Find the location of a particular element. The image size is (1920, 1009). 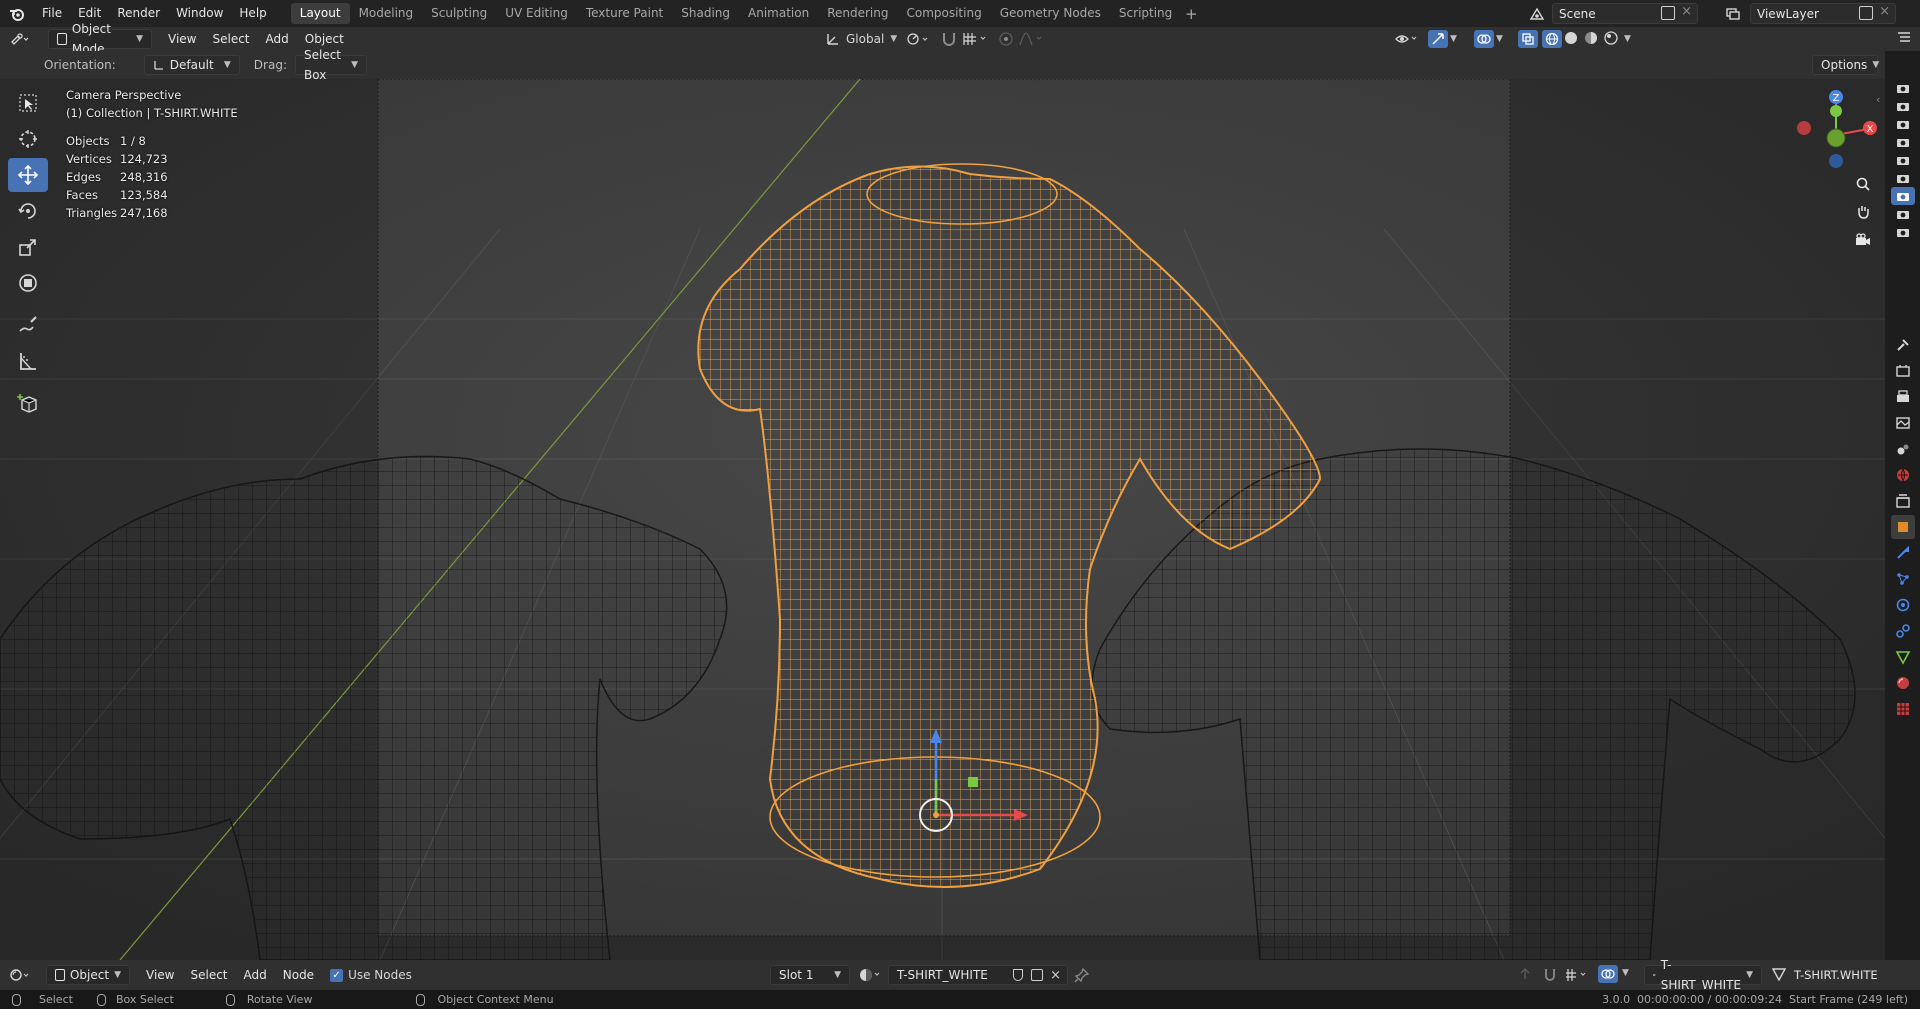

snap-target-icon is located at coordinates (977, 39).